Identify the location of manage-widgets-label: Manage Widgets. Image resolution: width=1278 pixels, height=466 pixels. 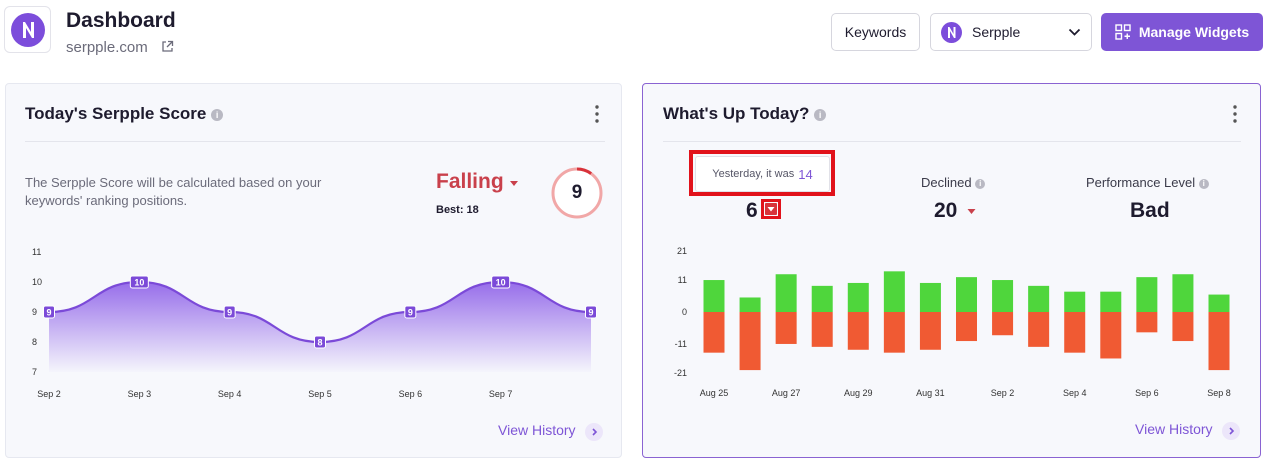
(1194, 32).